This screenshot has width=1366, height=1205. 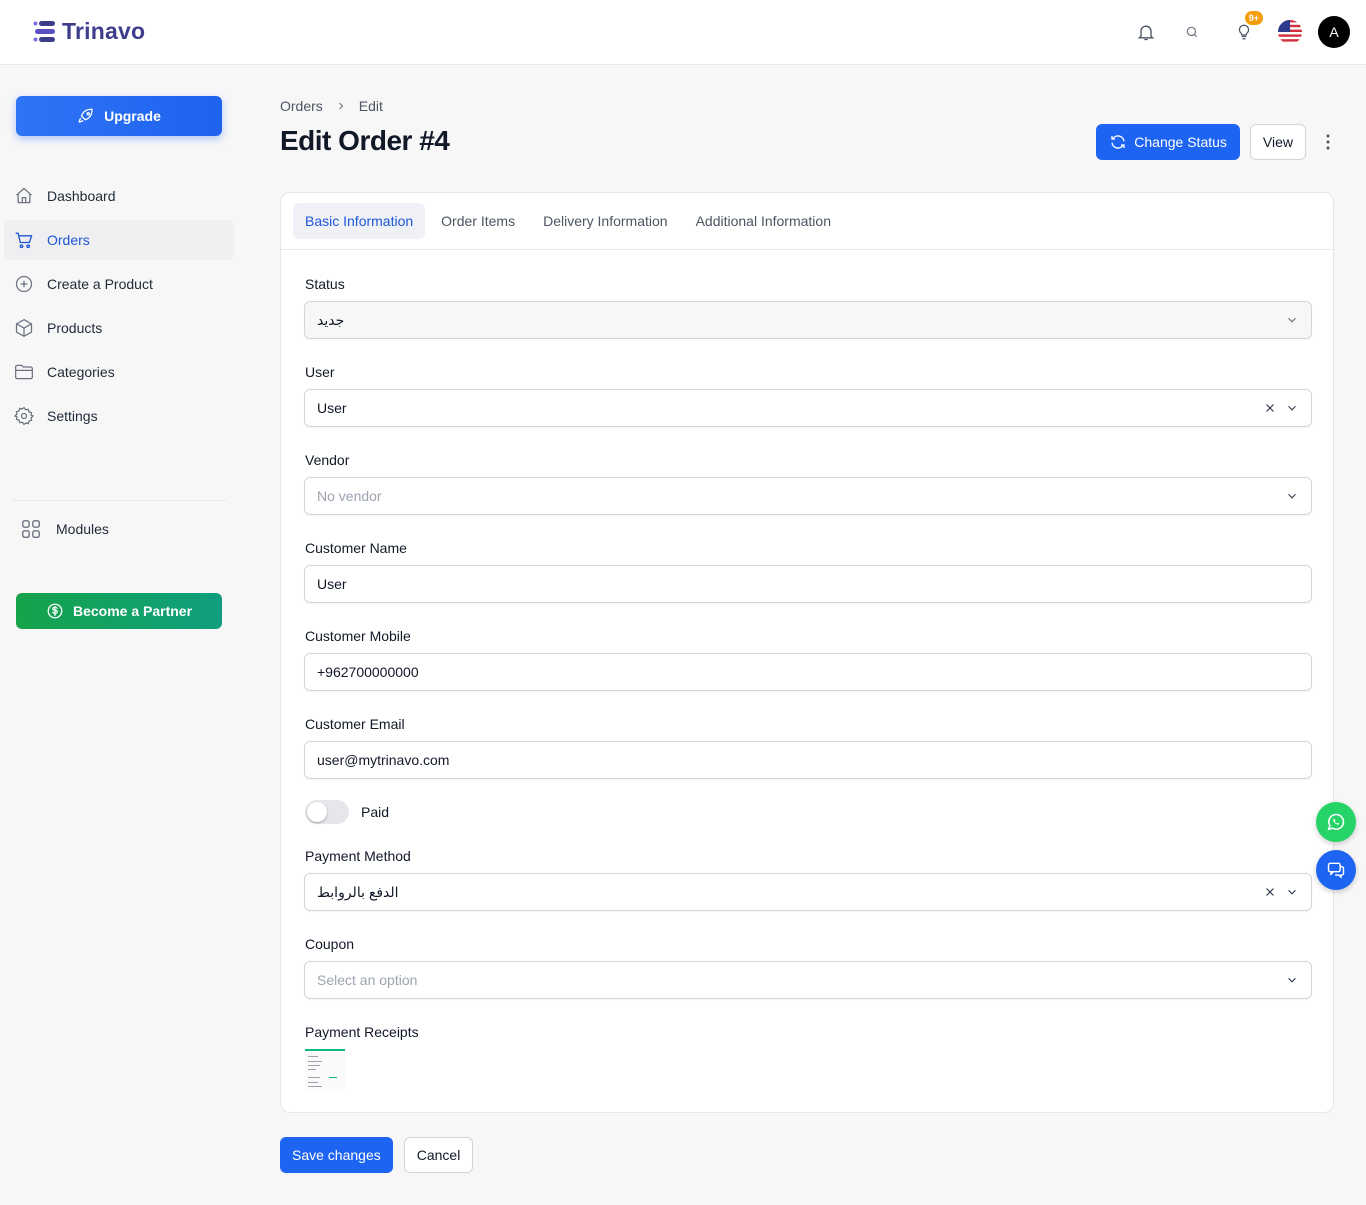 I want to click on coupon-placeholder: Select an option, so click(x=367, y=980).